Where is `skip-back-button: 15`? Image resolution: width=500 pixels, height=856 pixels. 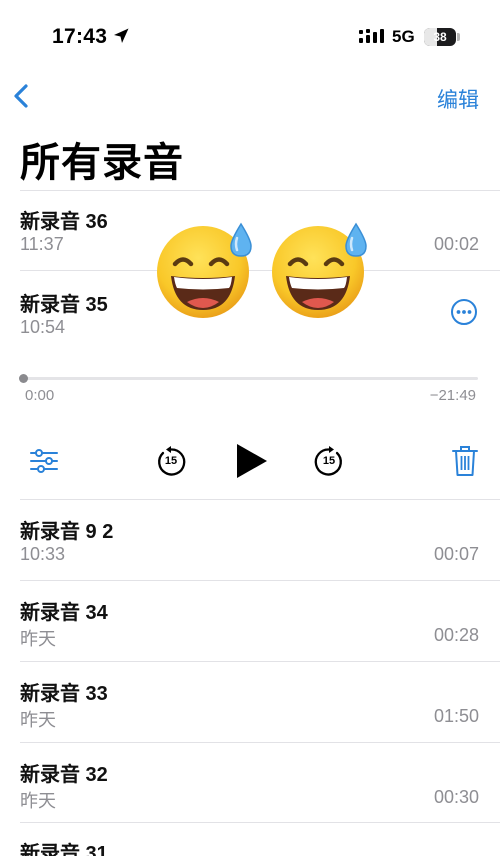
skip-back-button: 15 is located at coordinates (171, 462).